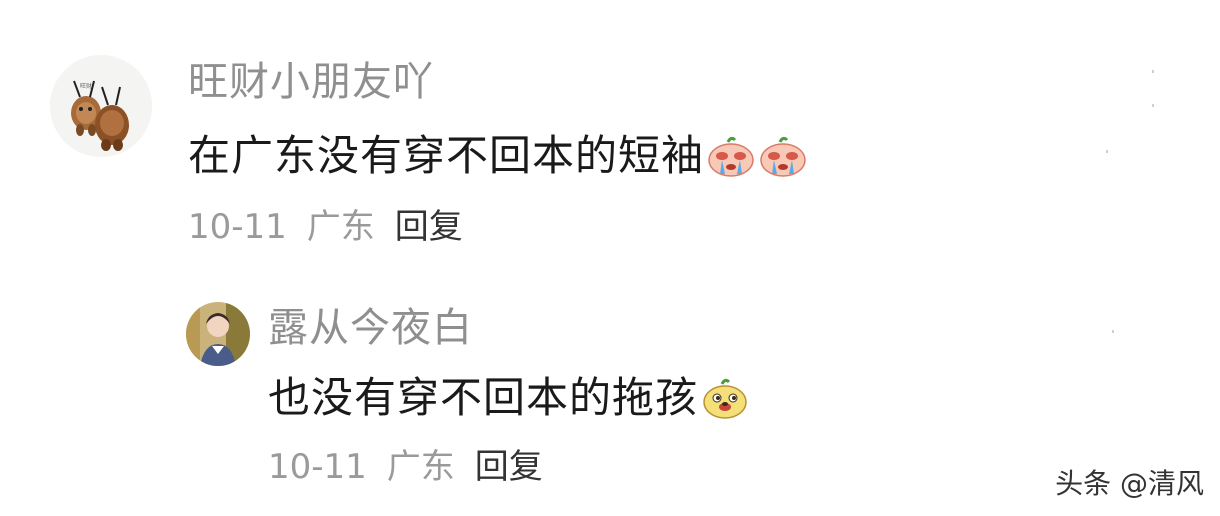  I want to click on comment-text-content-1: 在广东没有穿不回本的短袖, so click(446, 155).